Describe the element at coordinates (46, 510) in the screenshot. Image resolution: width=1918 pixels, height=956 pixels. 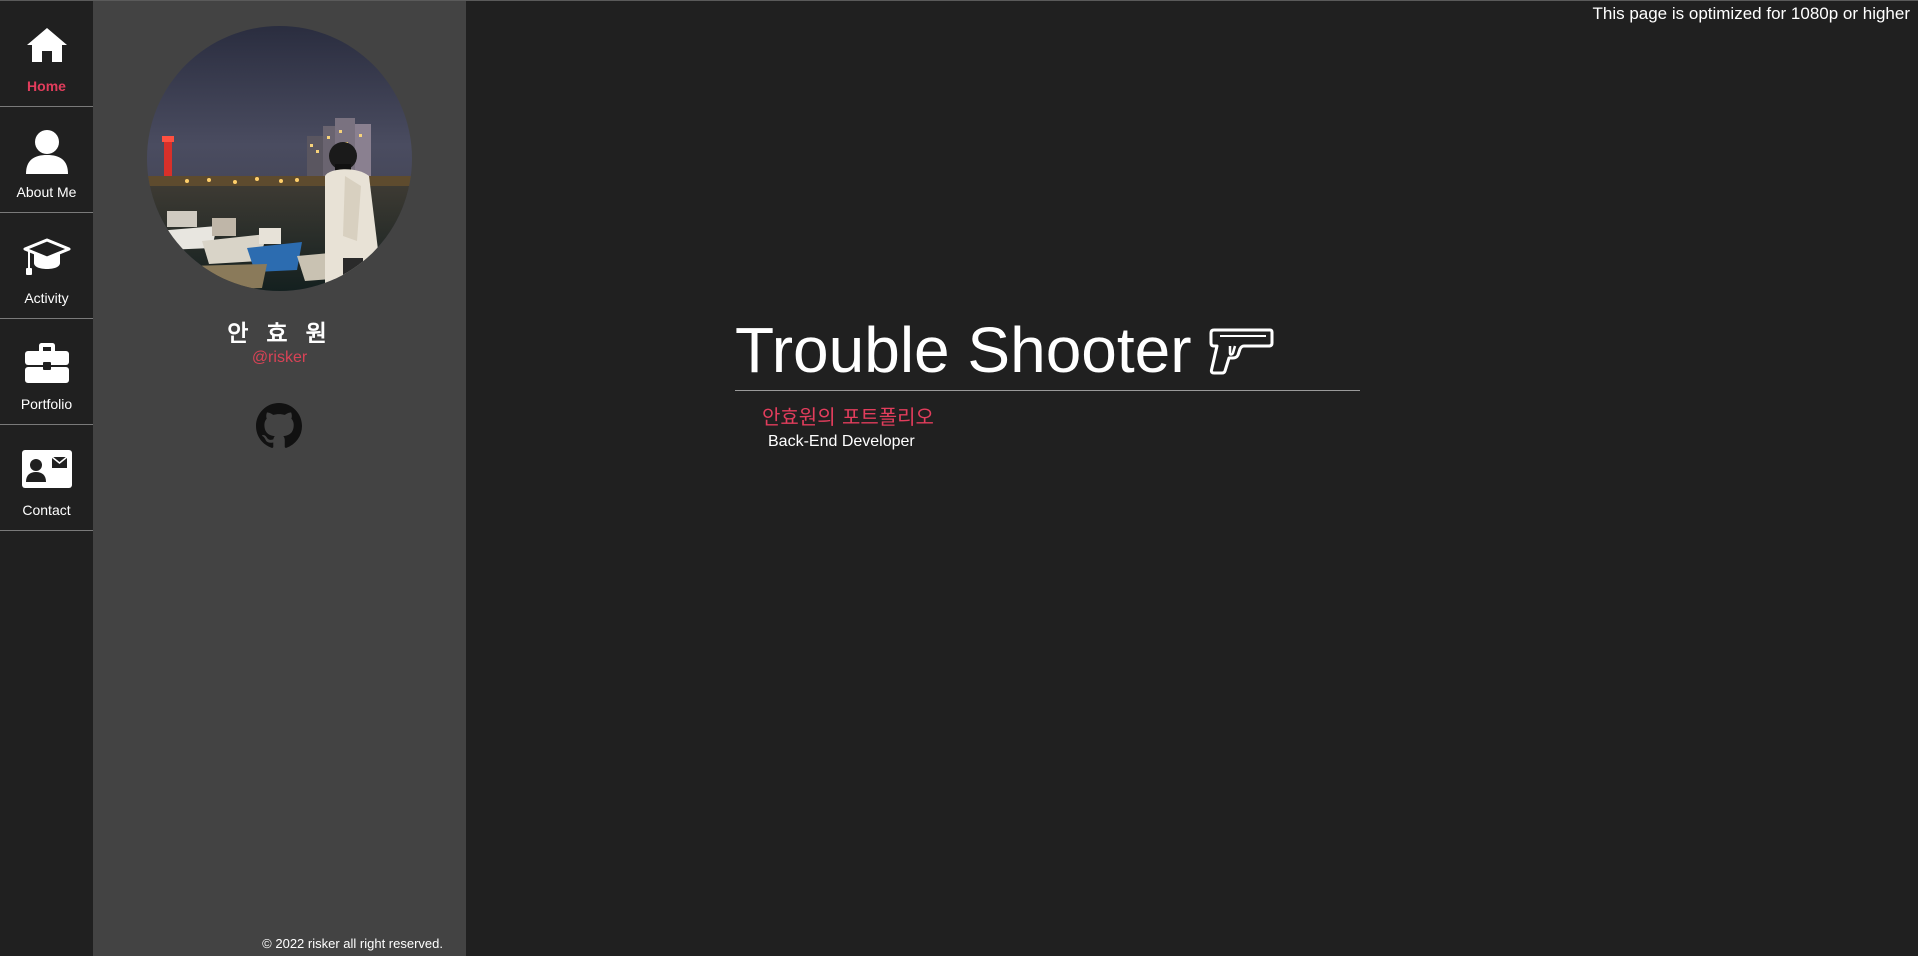
I see `nav-label-contact: Contact` at that location.